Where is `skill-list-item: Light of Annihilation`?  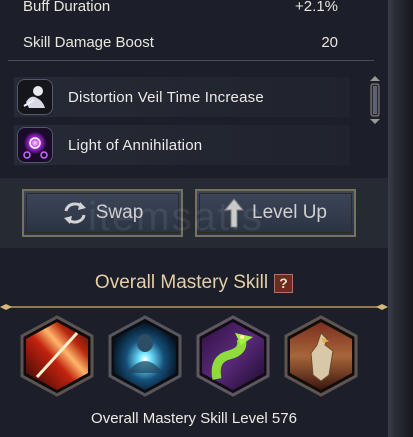 skill-list-item: Light of Annihilation is located at coordinates (182, 145).